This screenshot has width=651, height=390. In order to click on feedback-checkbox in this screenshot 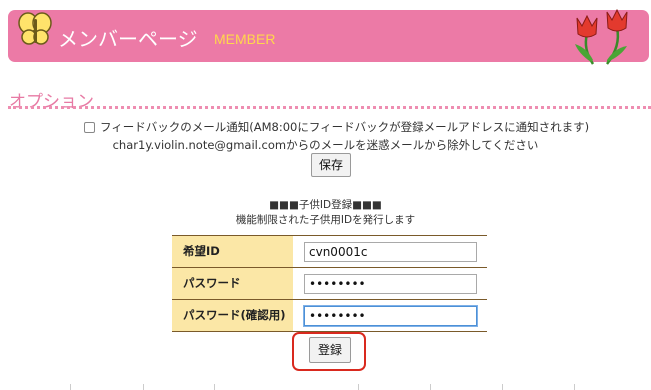, I will do `click(89, 127)`.